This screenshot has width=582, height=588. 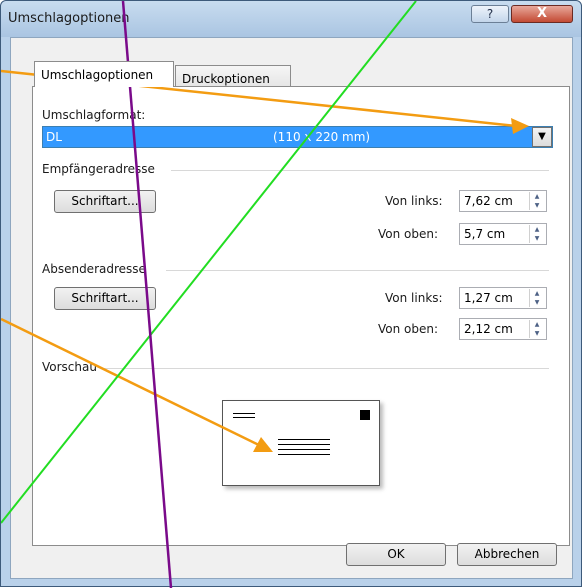 What do you see at coordinates (104, 74) in the screenshot?
I see `tab-umschlagoptionen: Umschlagoptionen` at bounding box center [104, 74].